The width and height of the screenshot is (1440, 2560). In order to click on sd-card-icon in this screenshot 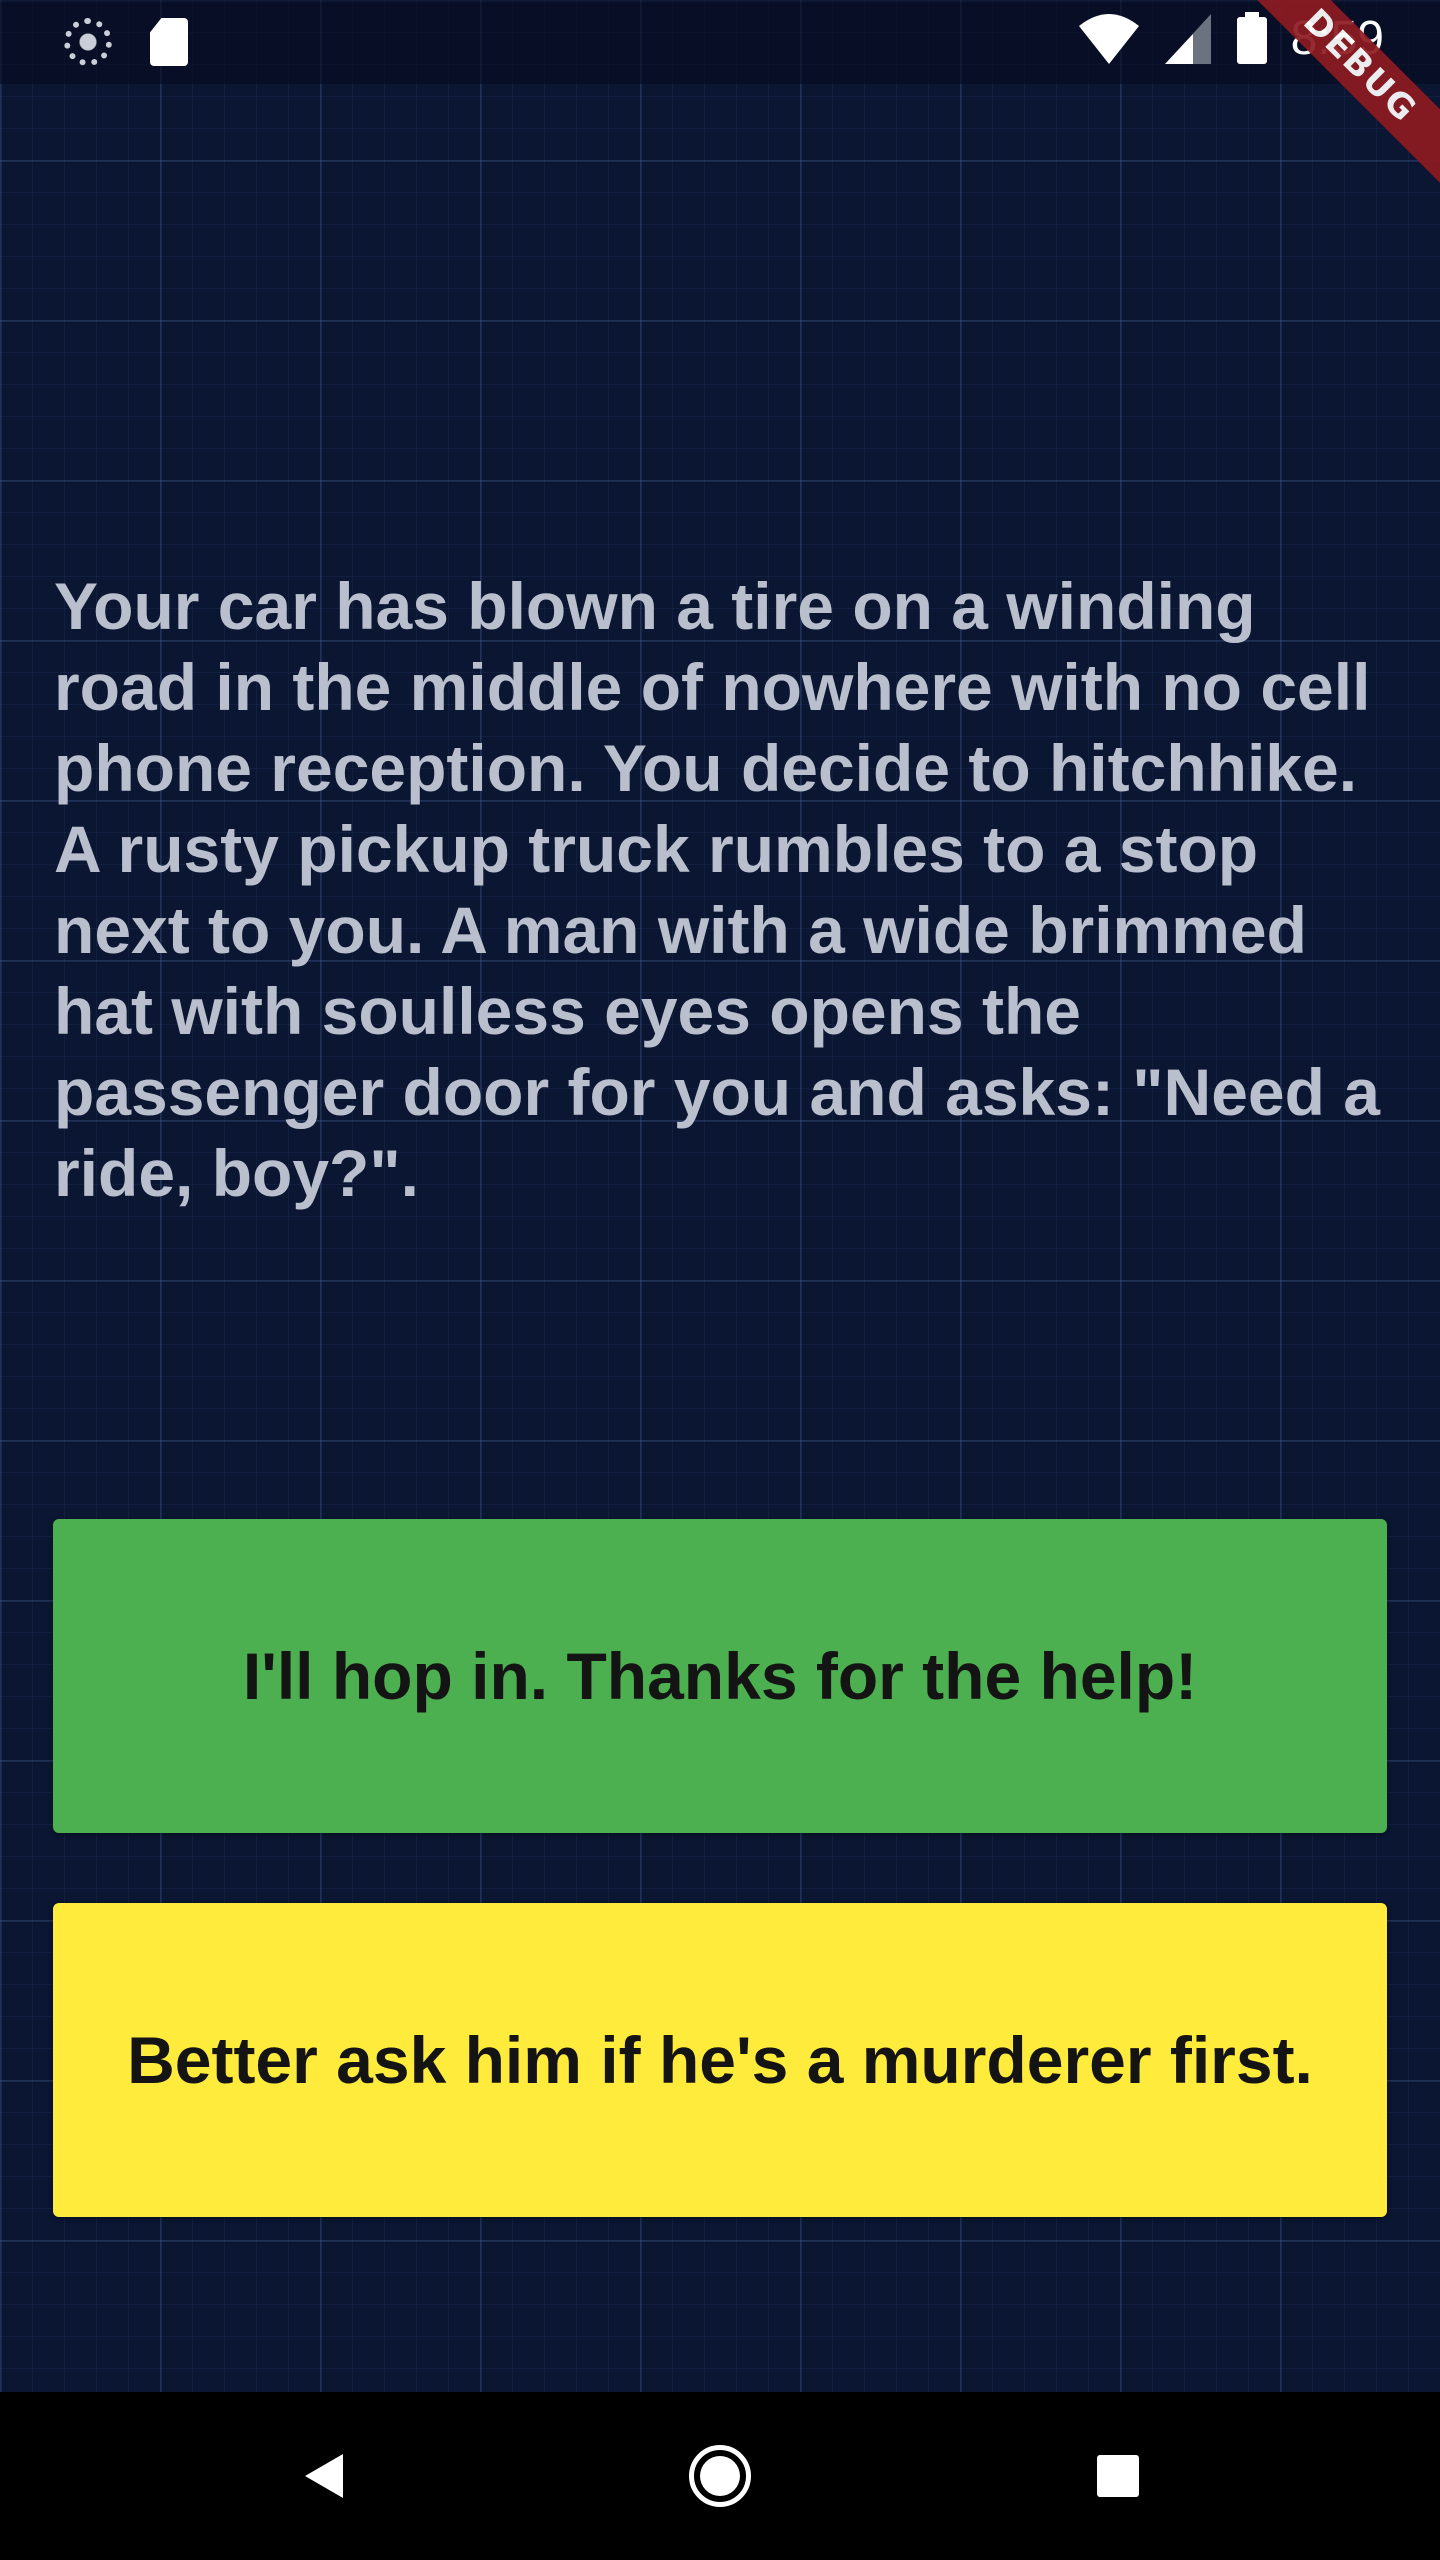, I will do `click(169, 42)`.